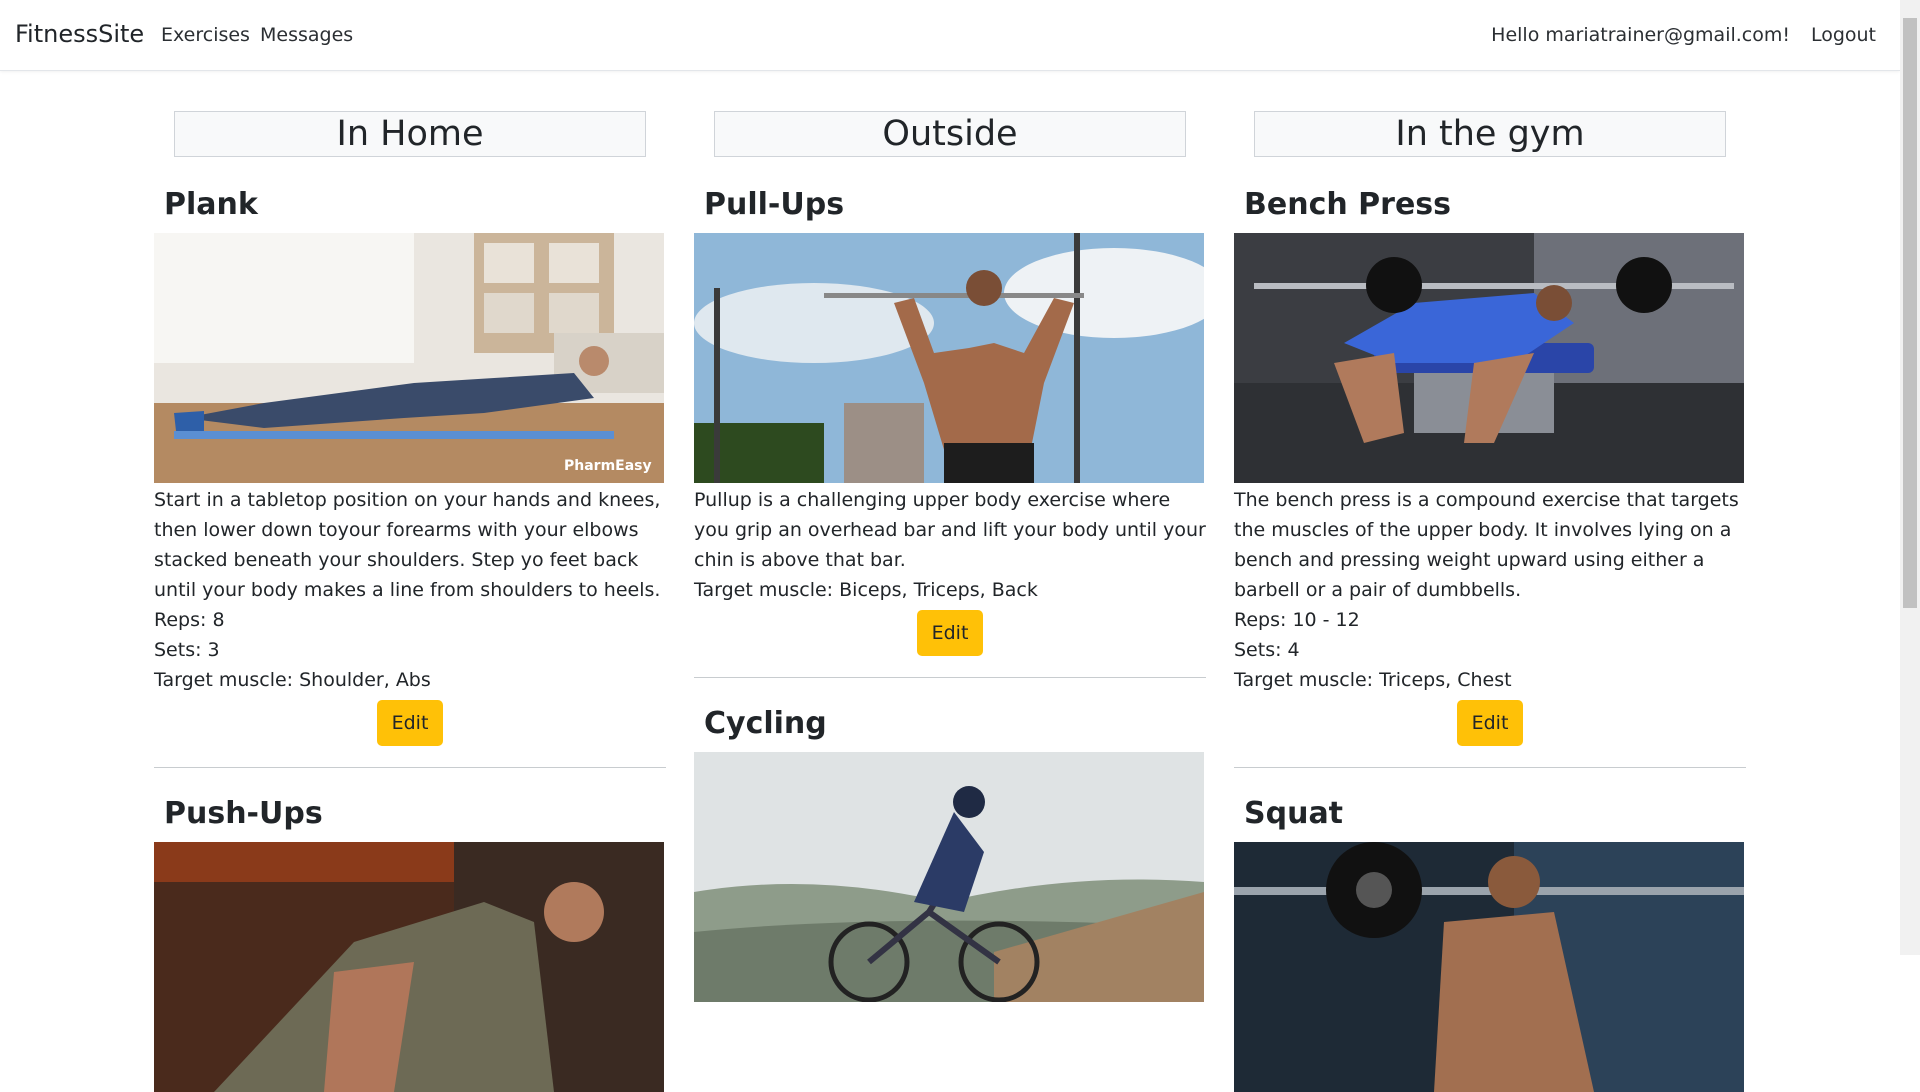 The height and width of the screenshot is (1092, 1920). What do you see at coordinates (1640, 35) in the screenshot?
I see `user-greeting: Hello mariatrainer@gmail.com!` at bounding box center [1640, 35].